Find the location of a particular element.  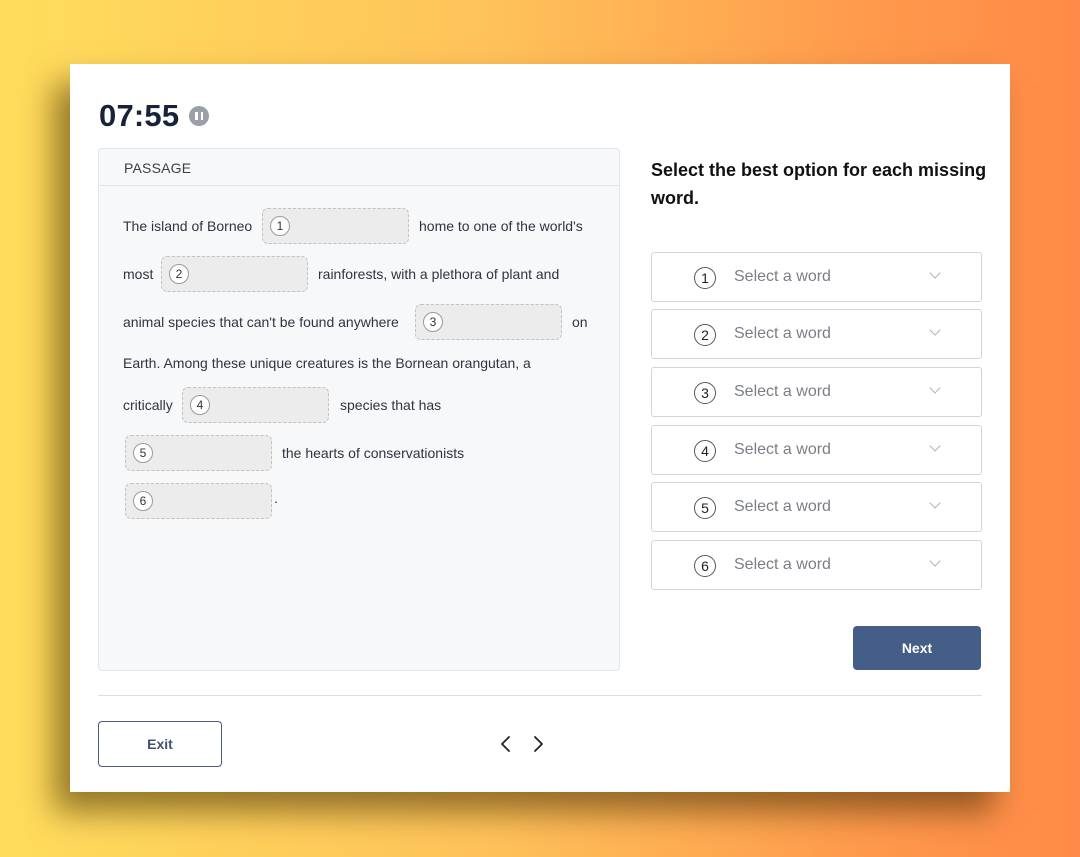

select-number: 2 is located at coordinates (705, 335).